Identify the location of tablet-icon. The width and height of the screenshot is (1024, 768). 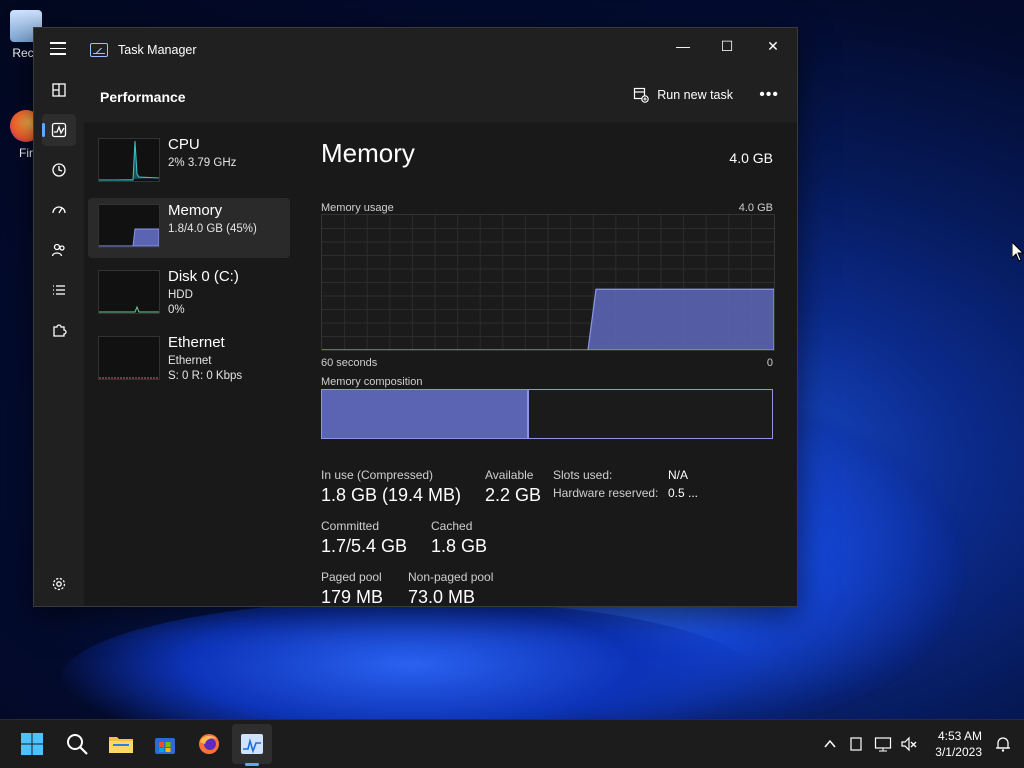
(856, 744).